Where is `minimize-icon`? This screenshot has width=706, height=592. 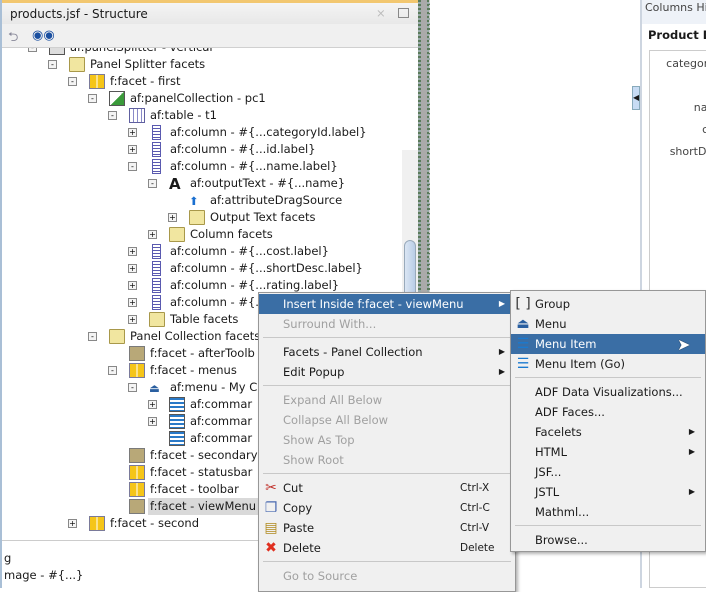
minimize-icon is located at coordinates (403, 13).